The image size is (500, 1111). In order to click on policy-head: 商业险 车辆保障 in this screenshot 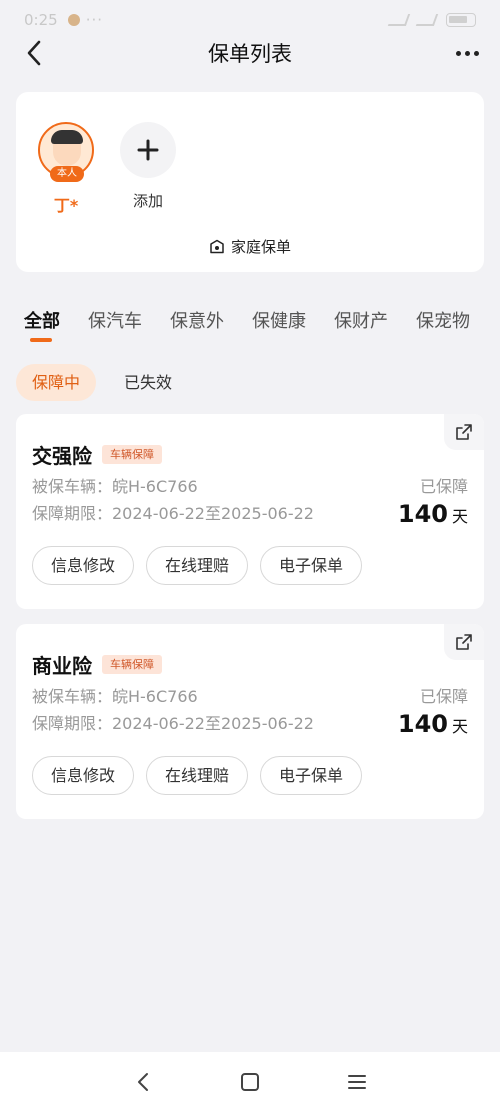, I will do `click(97, 664)`.